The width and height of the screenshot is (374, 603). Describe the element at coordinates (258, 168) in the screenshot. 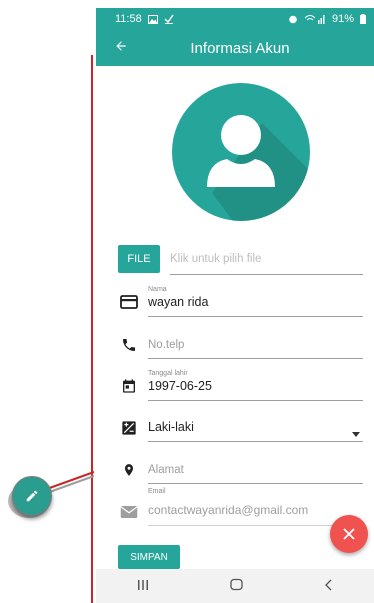

I see `person-icon` at that location.